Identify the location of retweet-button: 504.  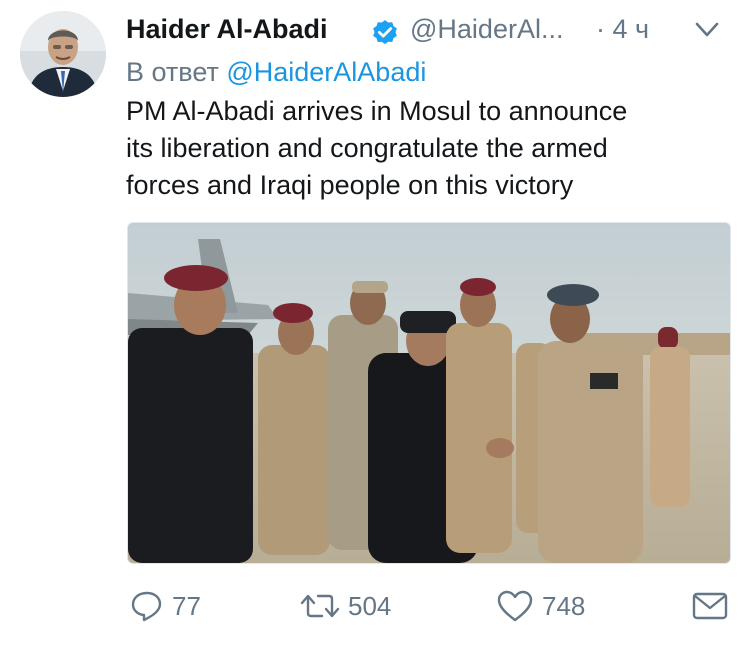
(345, 606).